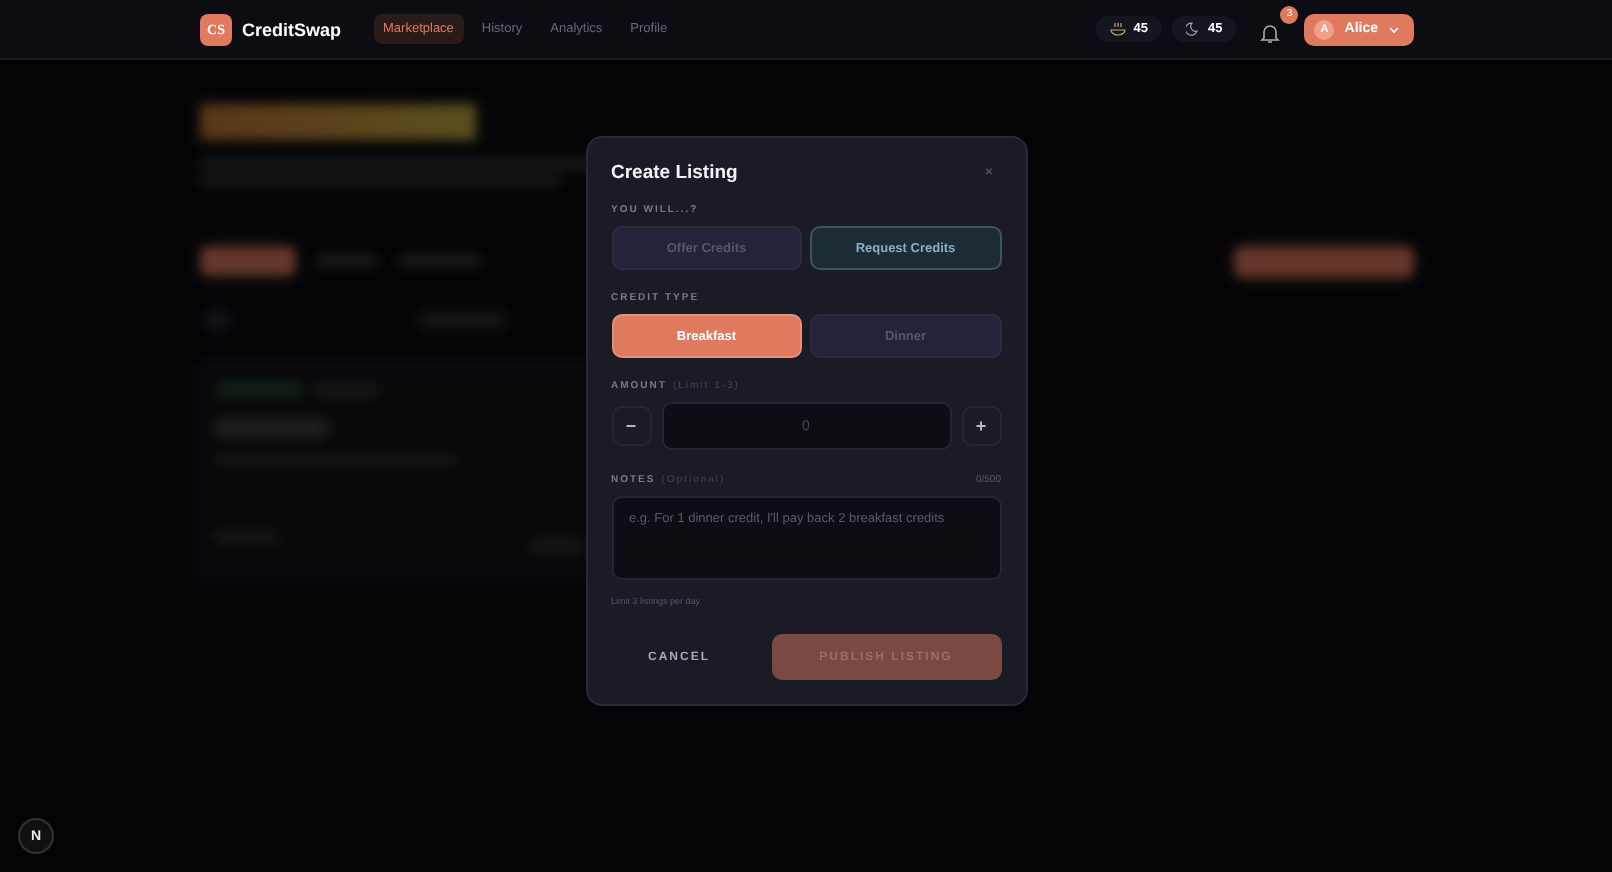  Describe the element at coordinates (981, 426) in the screenshot. I see `increment-button: +` at that location.